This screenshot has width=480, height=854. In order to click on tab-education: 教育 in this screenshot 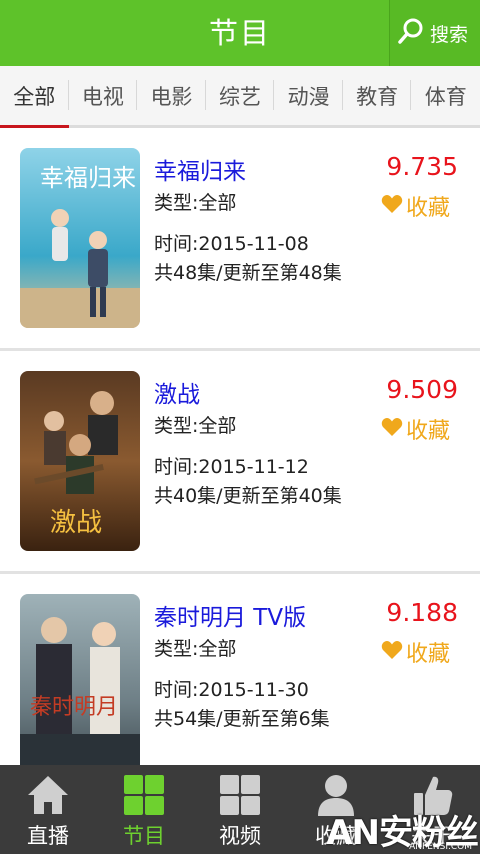, I will do `click(377, 95)`.